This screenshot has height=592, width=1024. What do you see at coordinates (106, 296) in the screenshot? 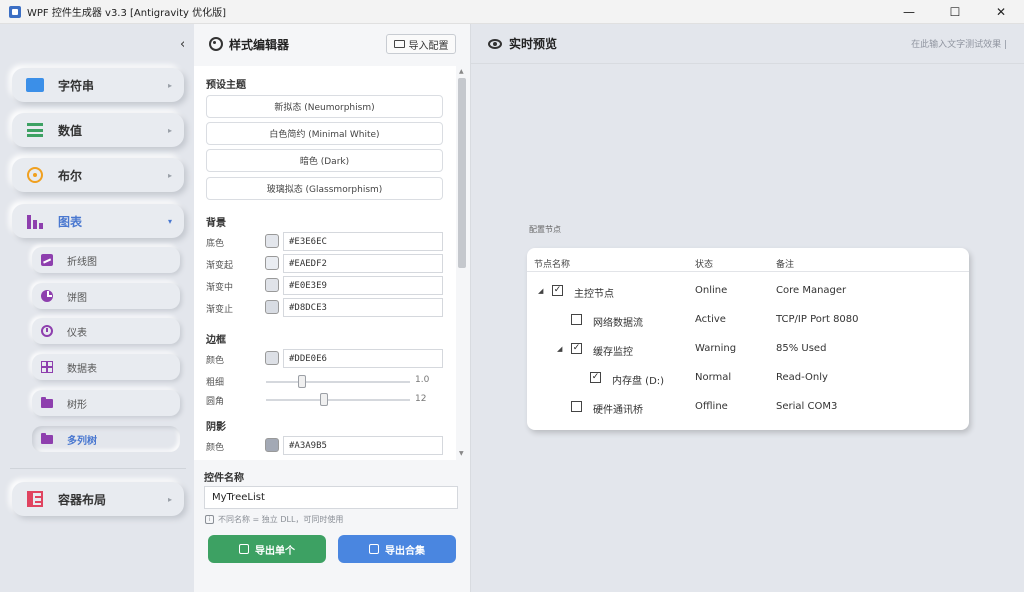
I see `sub-item-pie-chart: 饼图` at bounding box center [106, 296].